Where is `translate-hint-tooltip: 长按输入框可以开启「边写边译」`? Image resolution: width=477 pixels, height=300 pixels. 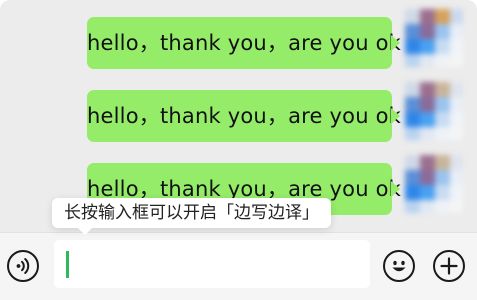 translate-hint-tooltip: 长按输入框可以开启「边写边译」 is located at coordinates (191, 216).